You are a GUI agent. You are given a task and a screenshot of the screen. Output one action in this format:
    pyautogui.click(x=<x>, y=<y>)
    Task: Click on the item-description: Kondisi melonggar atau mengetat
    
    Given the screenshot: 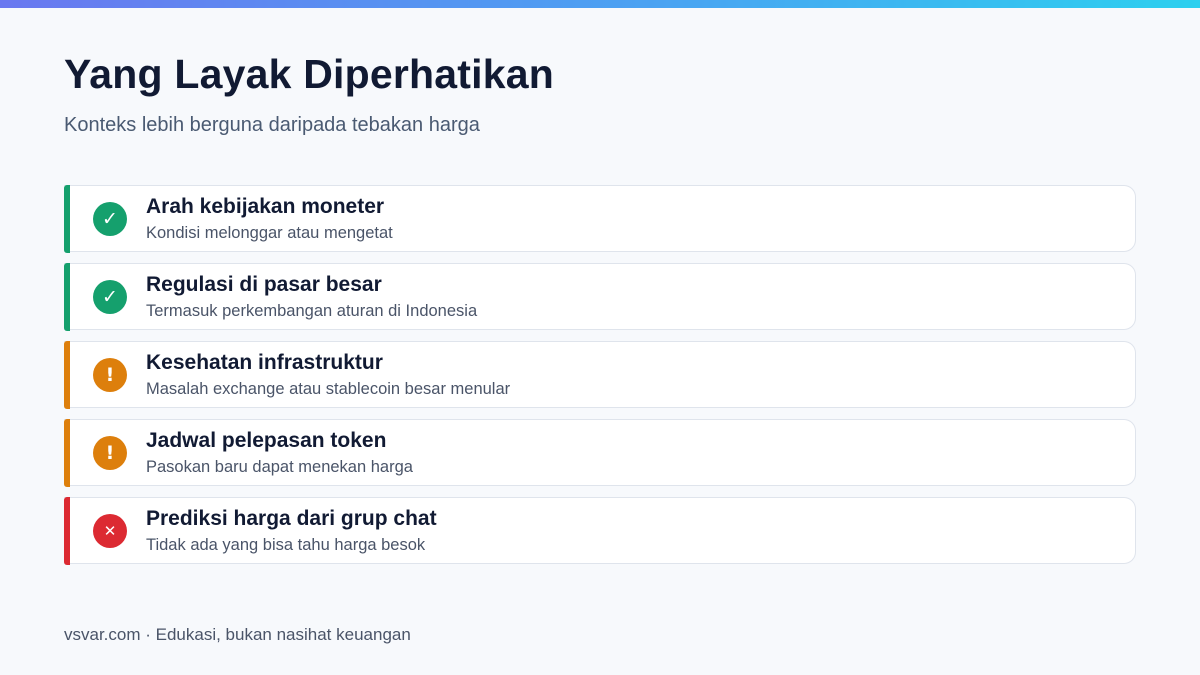 What is the action you would take?
    pyautogui.click(x=269, y=233)
    